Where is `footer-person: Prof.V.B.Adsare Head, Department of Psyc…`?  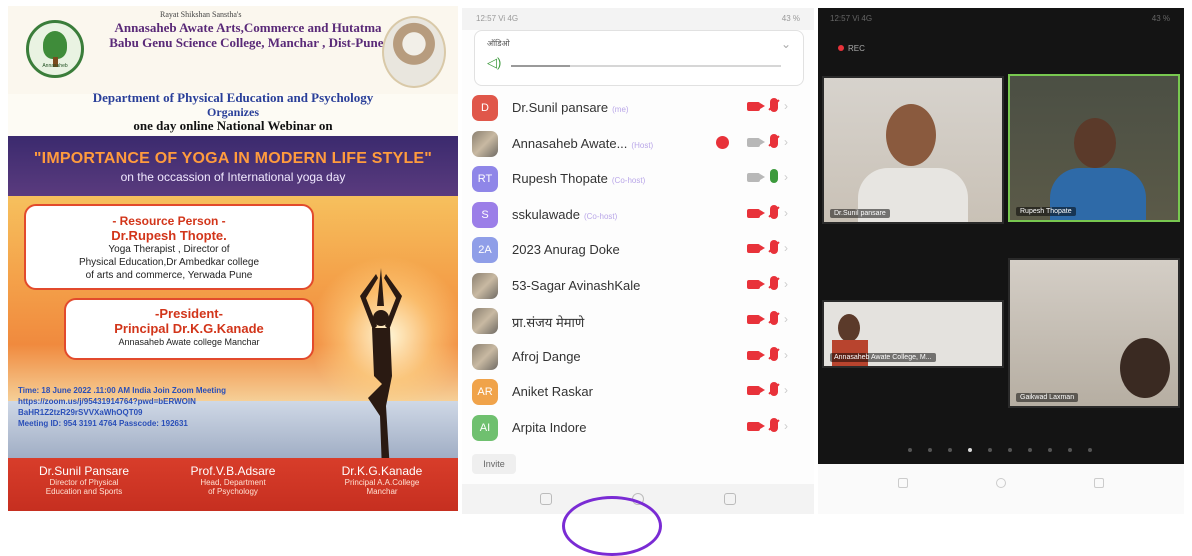
footer-person: Prof.V.B.Adsare Head, Department of Psyc… is located at coordinates (233, 480).